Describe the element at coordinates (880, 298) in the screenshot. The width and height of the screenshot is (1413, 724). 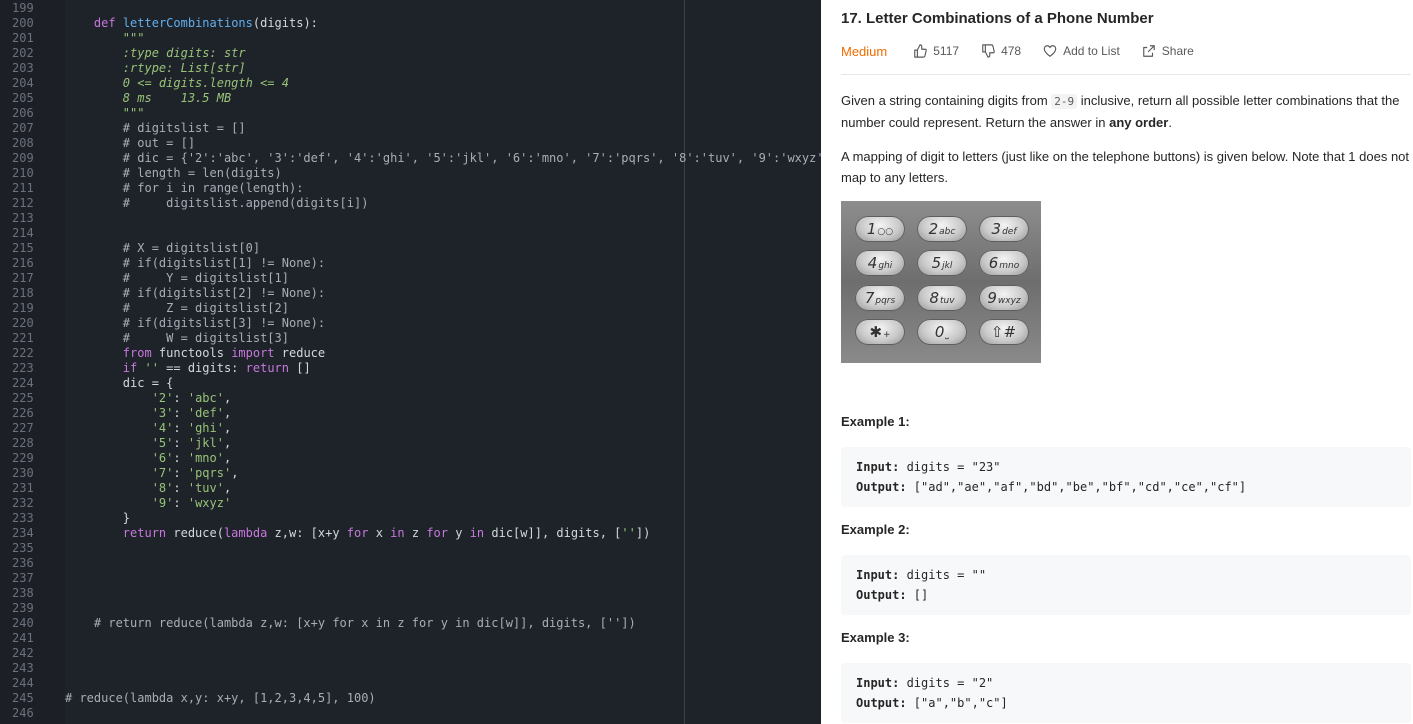
I see `keypad-key: 7pqrs` at that location.